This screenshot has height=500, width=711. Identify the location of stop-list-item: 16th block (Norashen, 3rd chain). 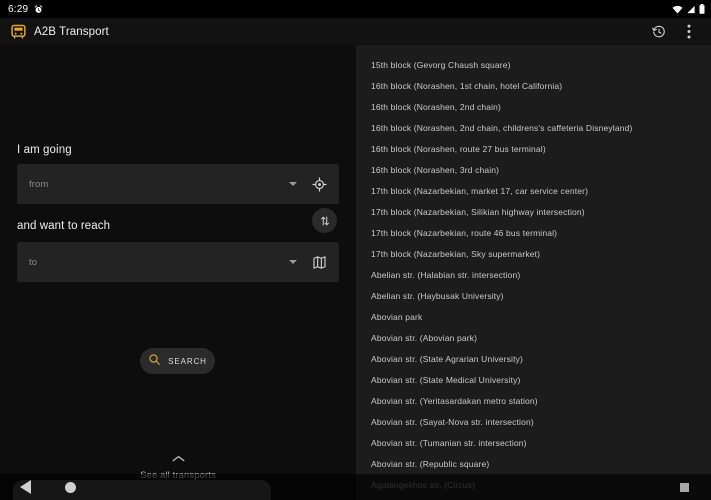
(533, 169).